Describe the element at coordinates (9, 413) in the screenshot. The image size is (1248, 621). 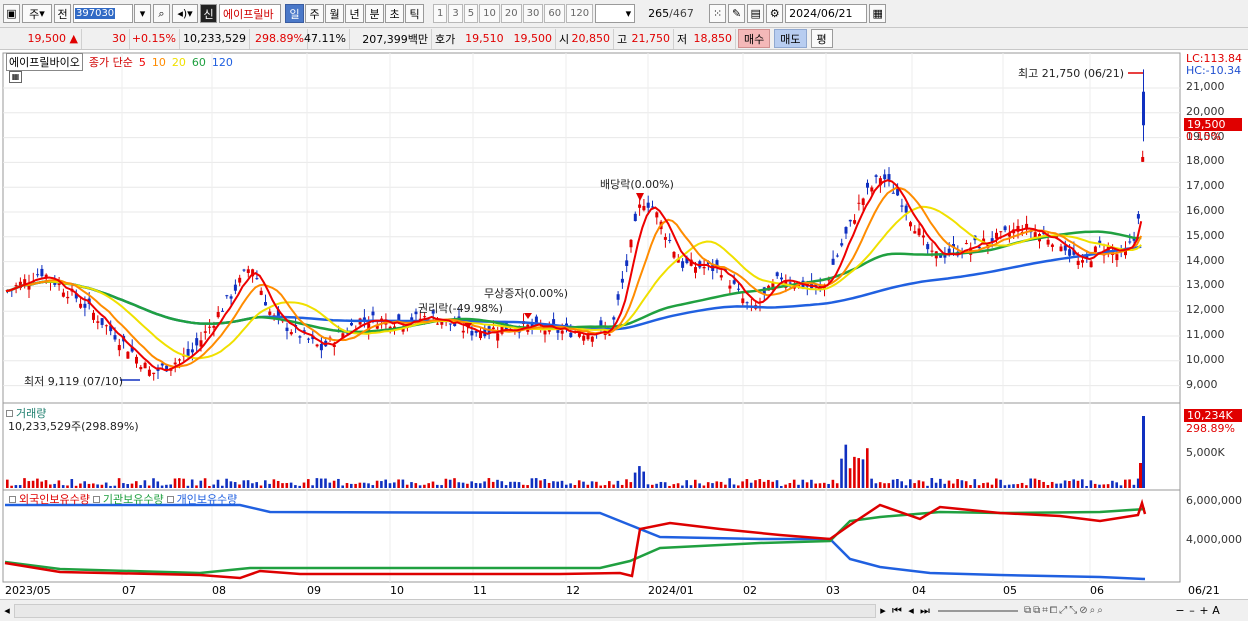
I see `volume-toggle-icon` at that location.